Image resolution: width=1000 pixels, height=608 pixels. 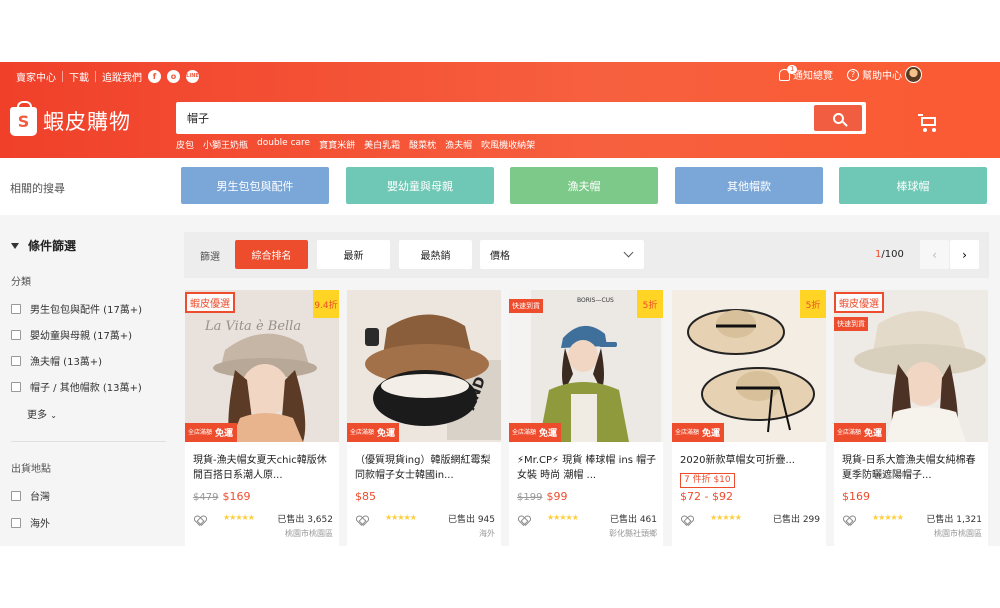 I want to click on help-center-link: ? 幫助中心, so click(x=874, y=74).